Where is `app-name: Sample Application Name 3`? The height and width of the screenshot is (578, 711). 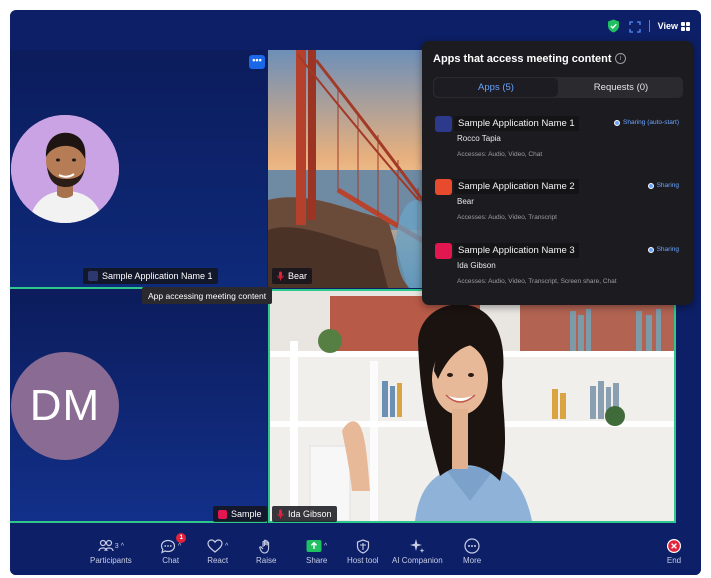
app-name: Sample Application Name 3 is located at coordinates (516, 250).